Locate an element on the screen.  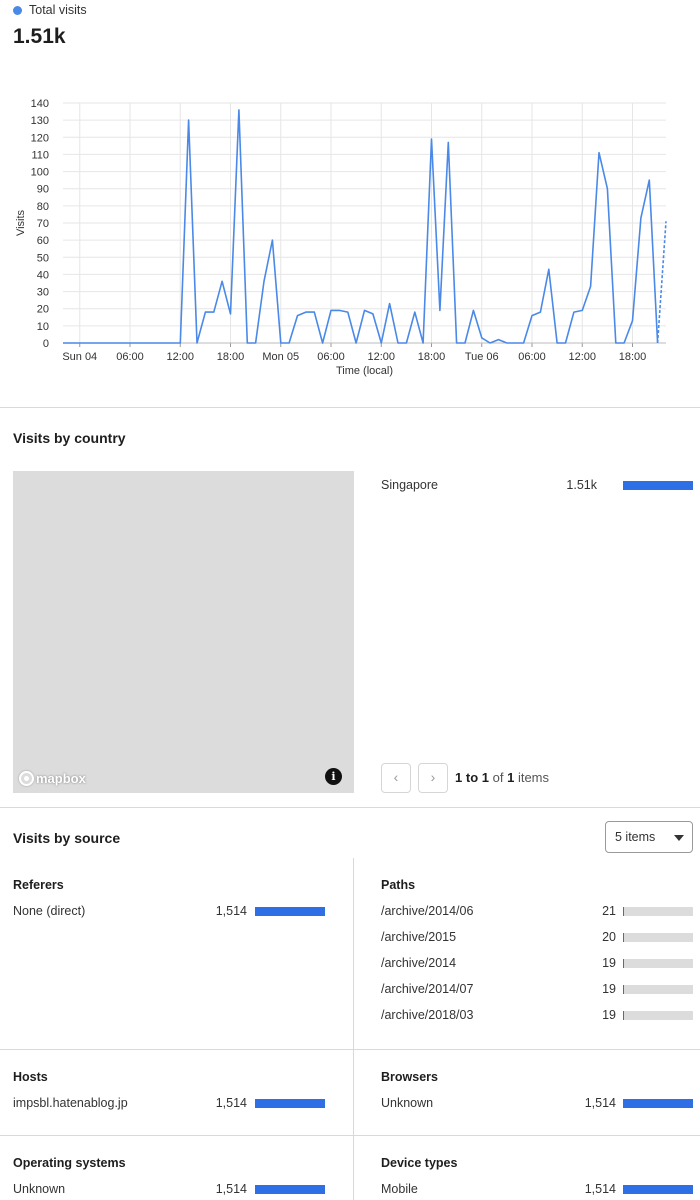
browser-value: 1,514 is located at coordinates (600, 1103).